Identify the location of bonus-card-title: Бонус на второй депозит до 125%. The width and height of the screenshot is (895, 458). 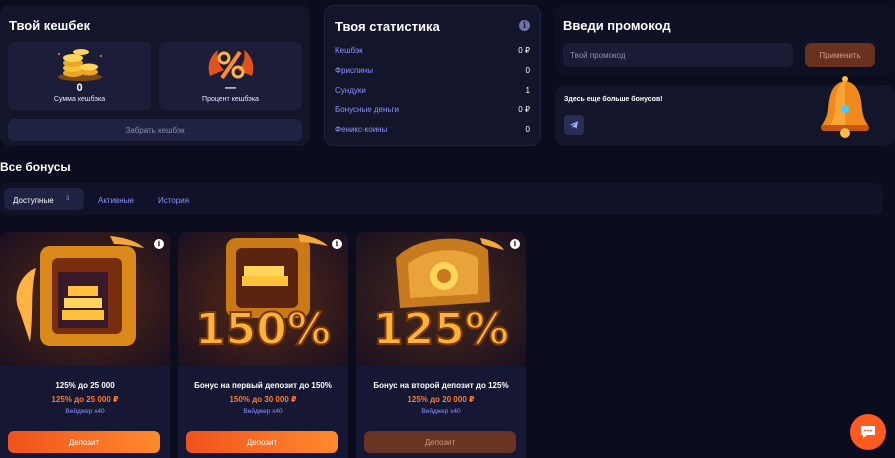
(441, 385).